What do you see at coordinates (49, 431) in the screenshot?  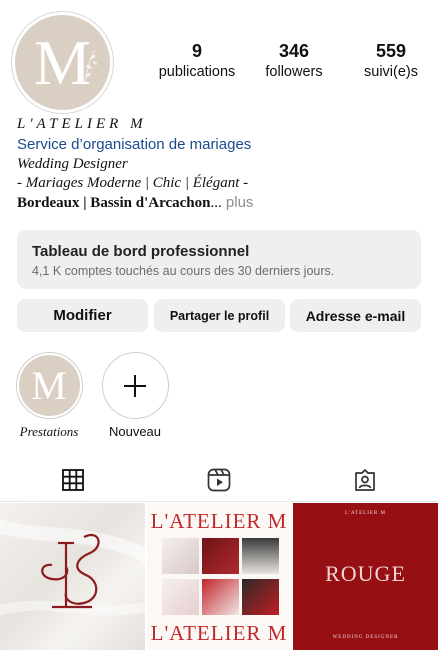 I see `highlight-label: Prestations` at bounding box center [49, 431].